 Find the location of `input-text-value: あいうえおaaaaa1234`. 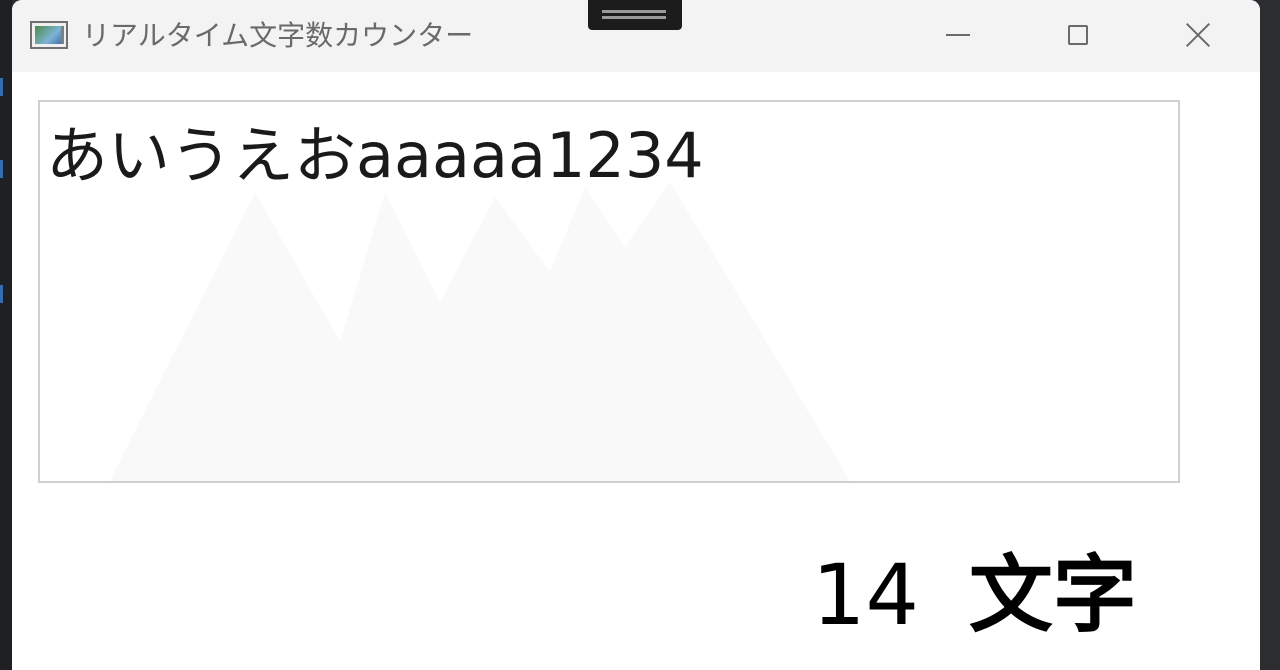

input-text-value: あいうえおaaaaa1234 is located at coordinates (375, 155).